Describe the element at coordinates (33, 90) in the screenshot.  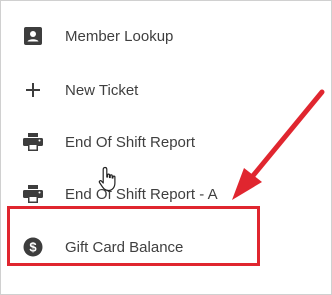
I see `plus-icon` at that location.